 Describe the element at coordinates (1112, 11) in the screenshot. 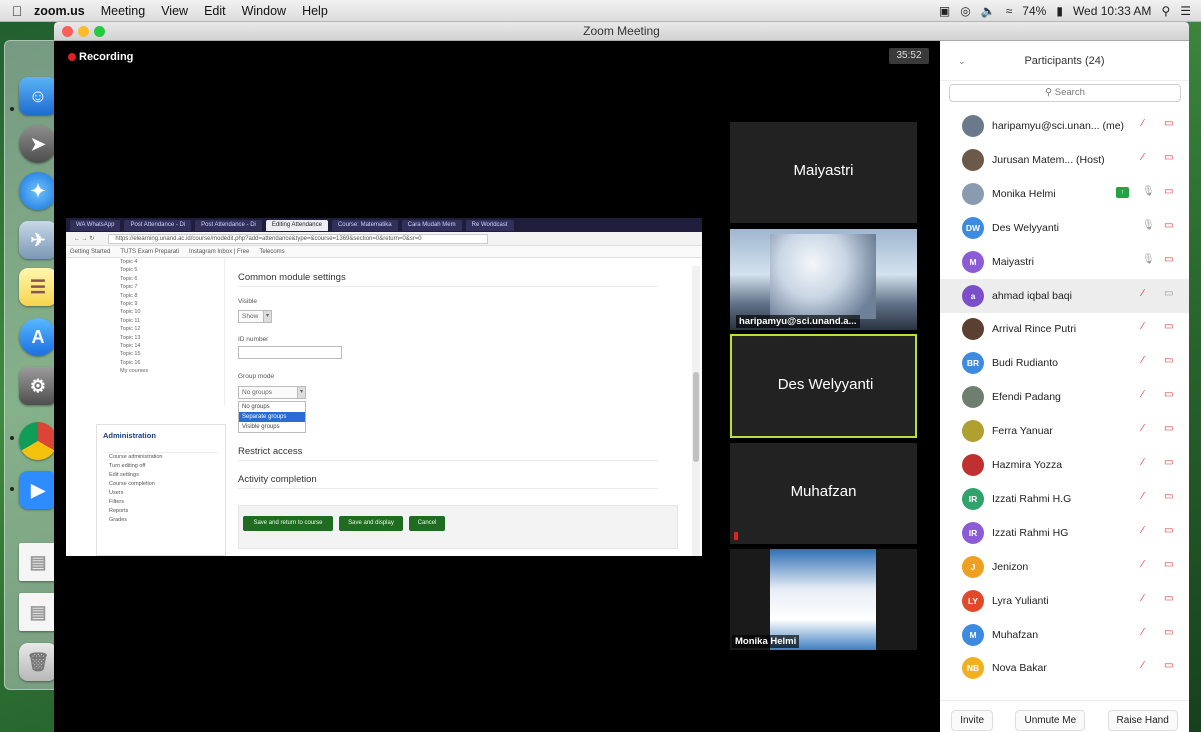

I see `menubar-clock: Wed 10:33 AM` at that location.